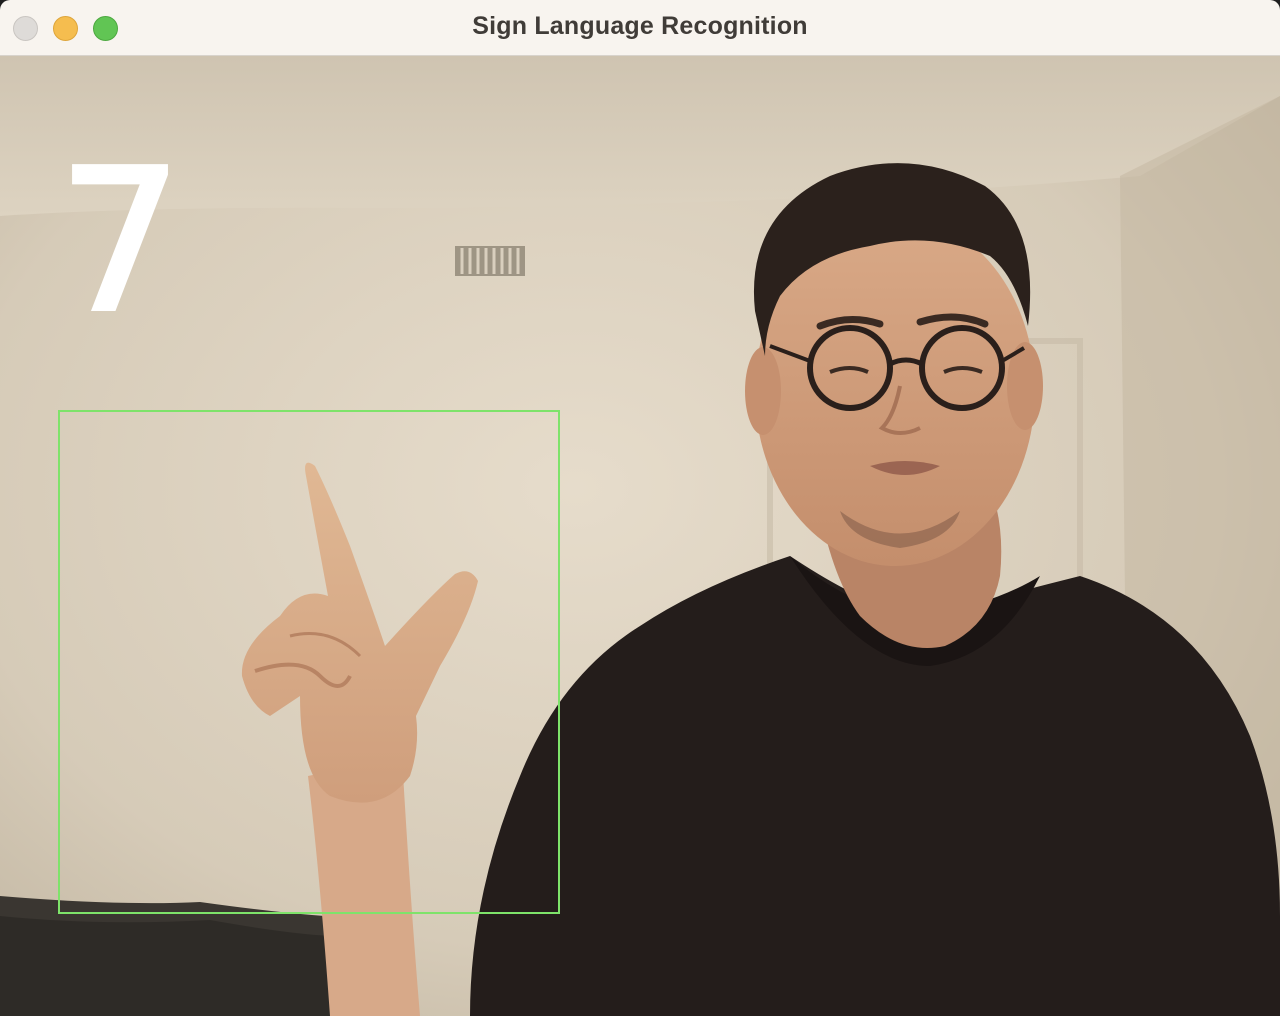  I want to click on window-title: Sign Language Recognition, so click(640, 26).